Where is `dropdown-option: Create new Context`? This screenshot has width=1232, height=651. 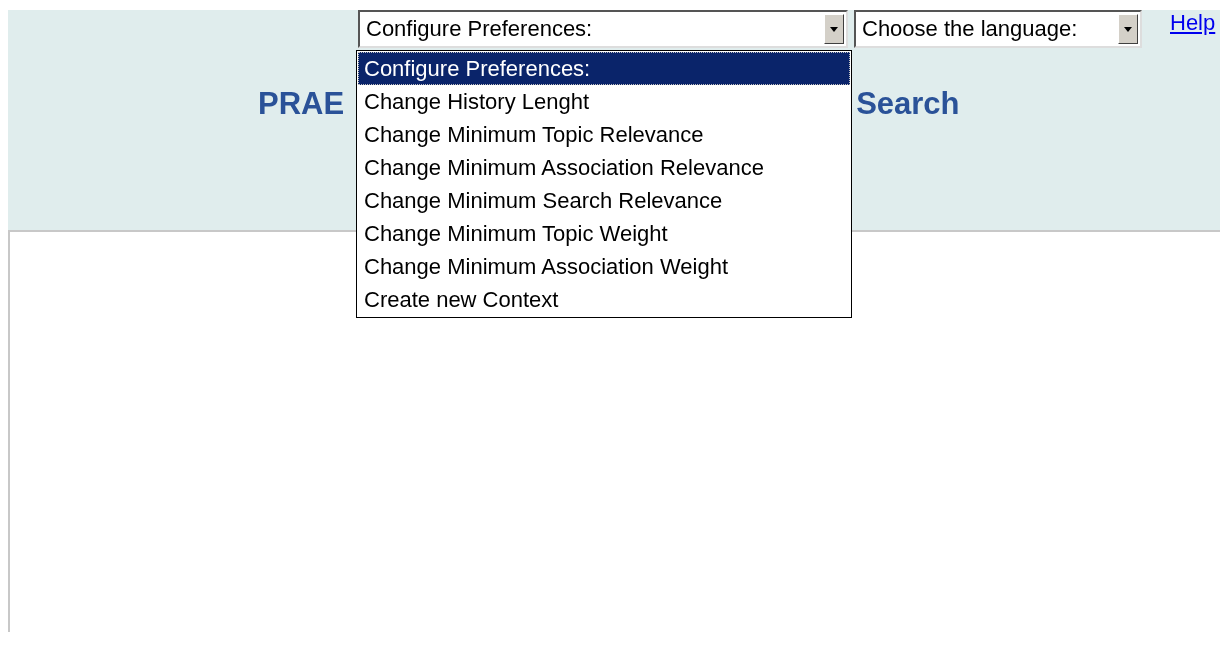
dropdown-option: Create new Context is located at coordinates (604, 299).